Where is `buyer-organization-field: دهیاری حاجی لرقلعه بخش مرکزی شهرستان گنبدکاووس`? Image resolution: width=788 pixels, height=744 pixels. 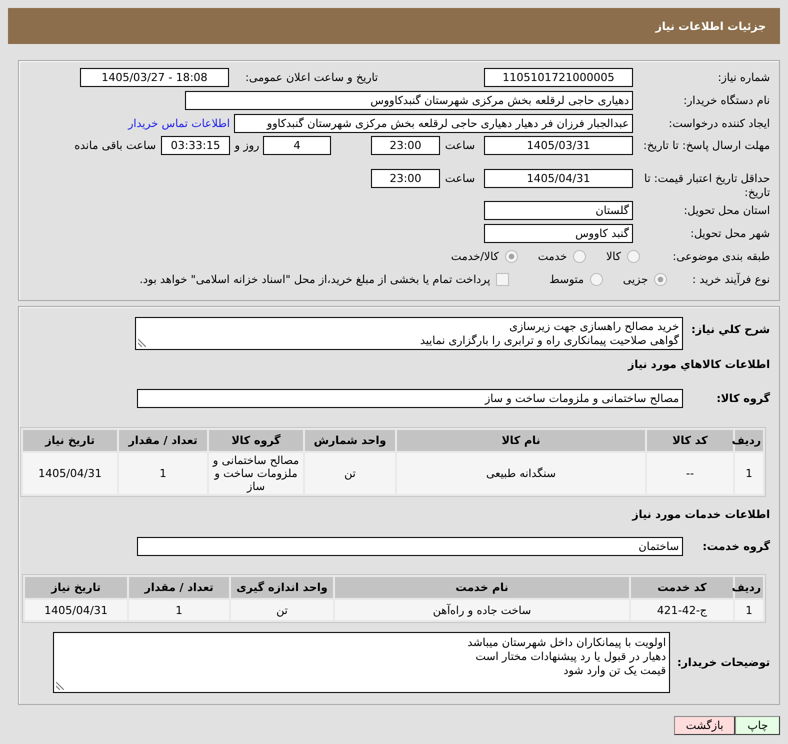
buyer-organization-field: دهیاری حاجی لرقلعه بخش مرکزی شهرستان گنبدکاووس is located at coordinates (409, 100).